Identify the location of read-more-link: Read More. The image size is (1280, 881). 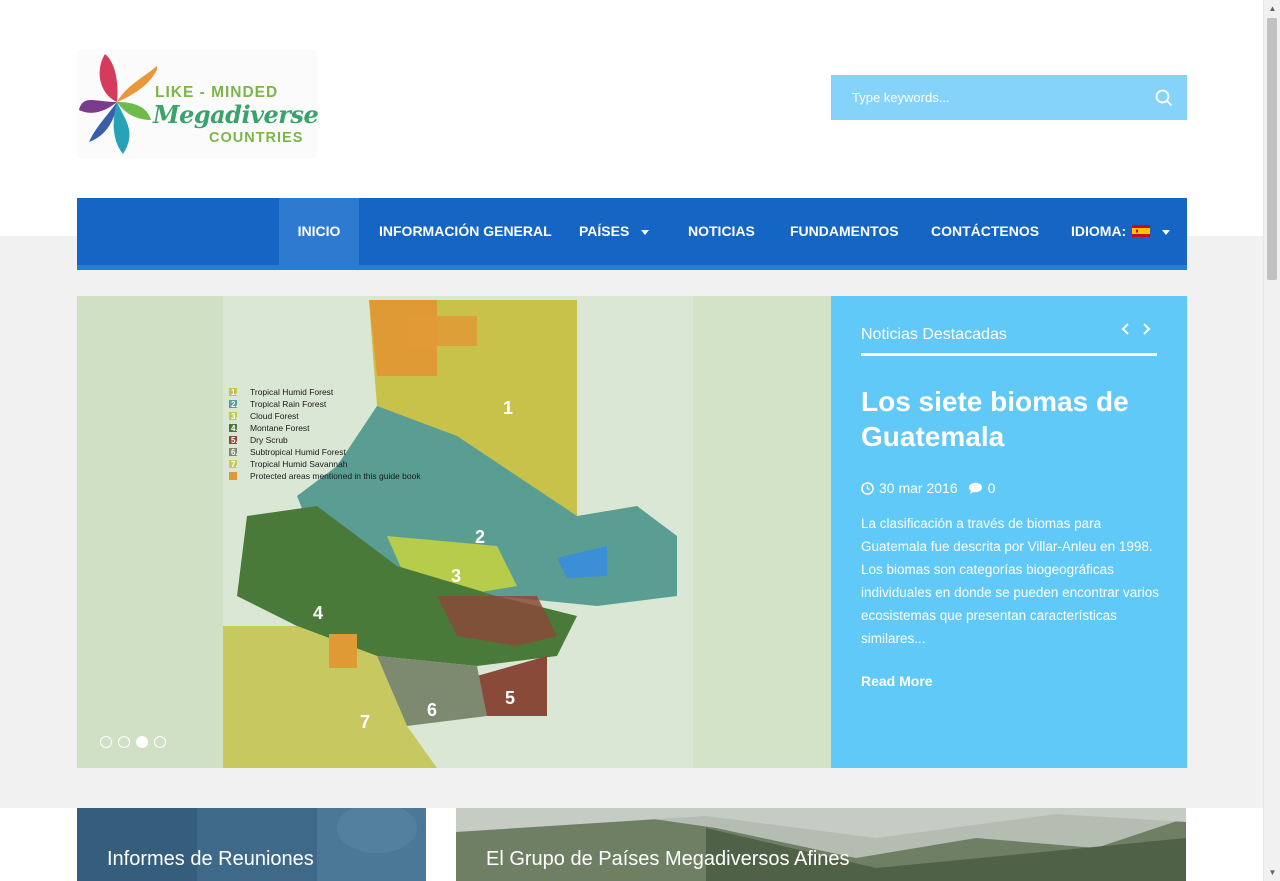
(897, 681).